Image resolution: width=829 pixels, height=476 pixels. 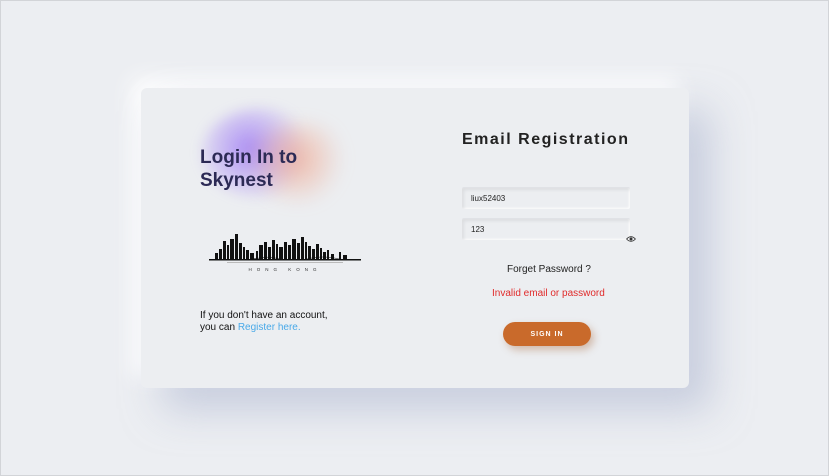 I want to click on email-input, so click(x=546, y=198).